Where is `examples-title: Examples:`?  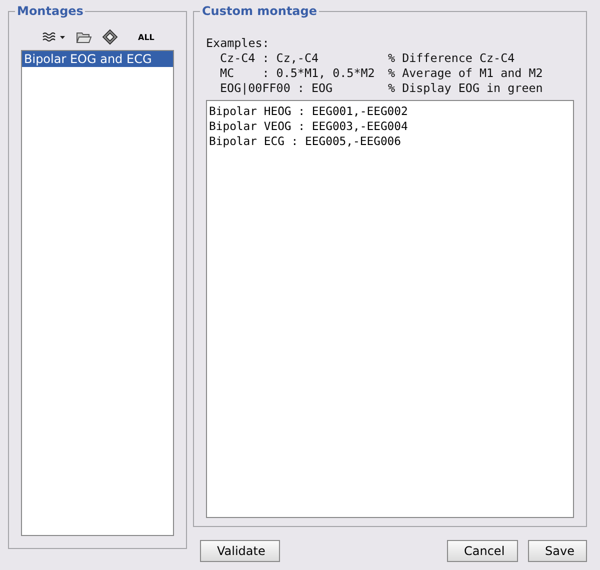
examples-title: Examples: is located at coordinates (238, 43).